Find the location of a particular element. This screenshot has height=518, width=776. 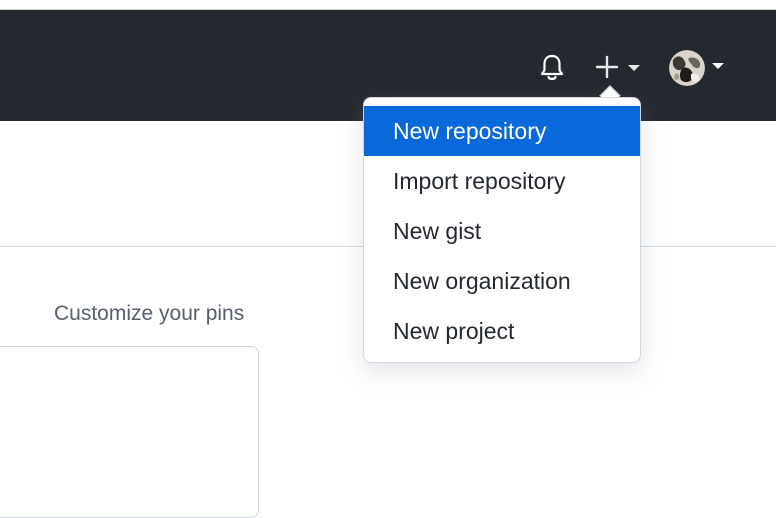

profile-menu-button is located at coordinates (698, 67).